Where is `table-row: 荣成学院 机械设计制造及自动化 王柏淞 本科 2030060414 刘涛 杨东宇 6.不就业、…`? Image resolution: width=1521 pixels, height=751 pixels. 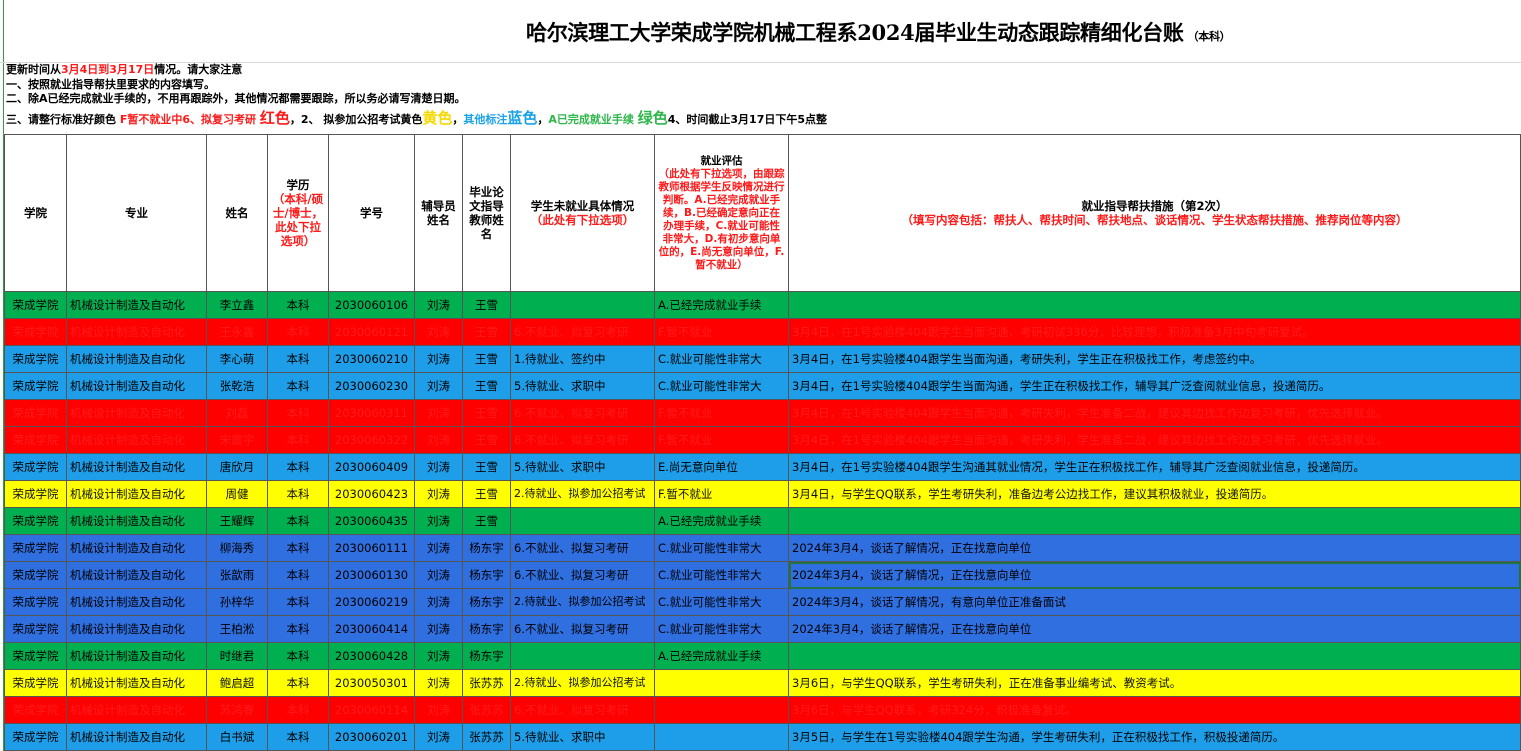 table-row: 荣成学院 机械设计制造及自动化 王柏淞 本科 2030060414 刘涛 杨东宇 6.不就业、… is located at coordinates (762, 629).